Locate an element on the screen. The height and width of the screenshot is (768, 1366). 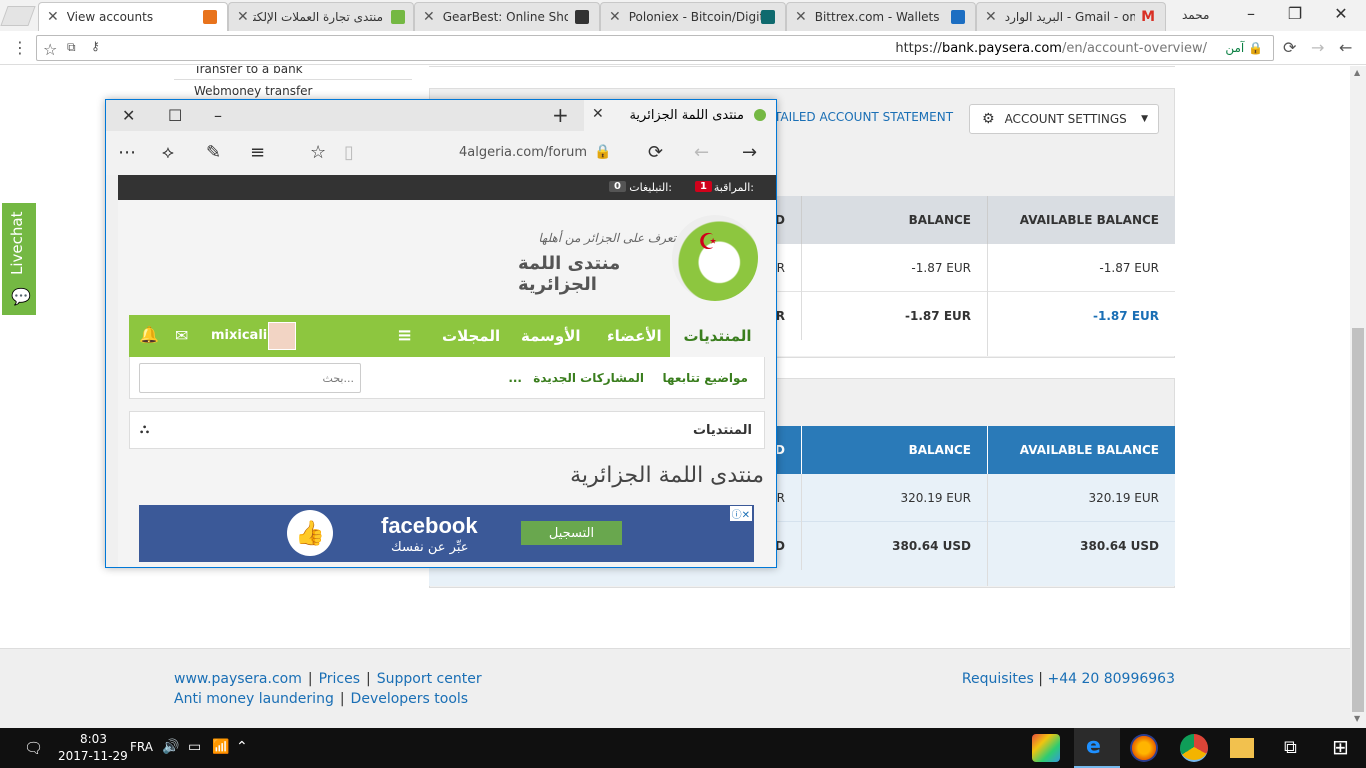
forum-nav-forums: المنتديات is located at coordinates (717, 336).